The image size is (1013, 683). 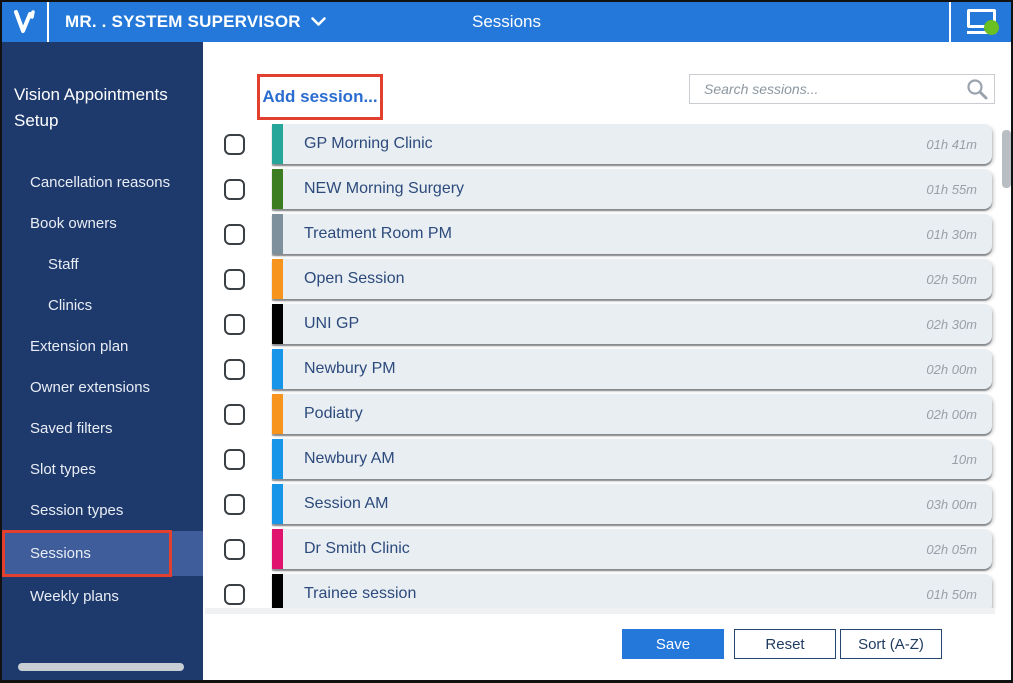 I want to click on session-duration: 01h 30m, so click(x=951, y=234).